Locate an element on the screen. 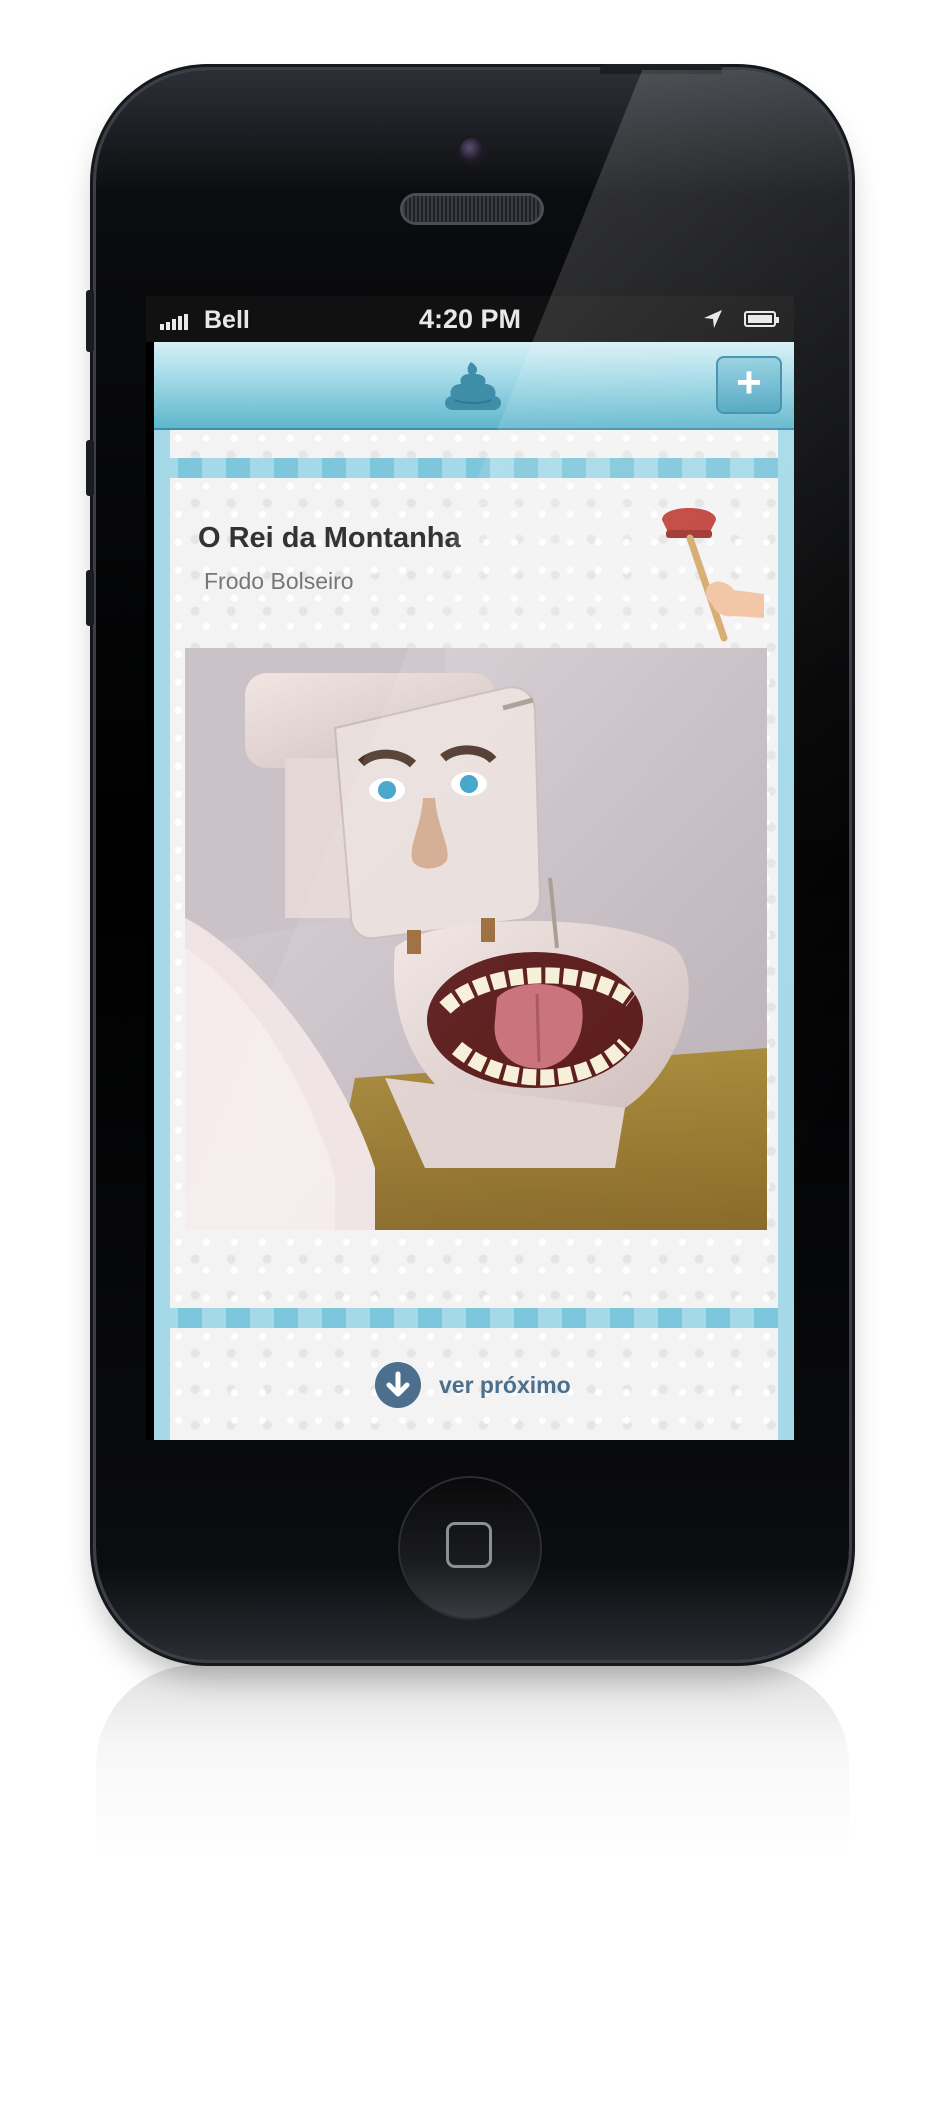 The width and height of the screenshot is (940, 2115). status-time: 4:20 PM is located at coordinates (470, 319).